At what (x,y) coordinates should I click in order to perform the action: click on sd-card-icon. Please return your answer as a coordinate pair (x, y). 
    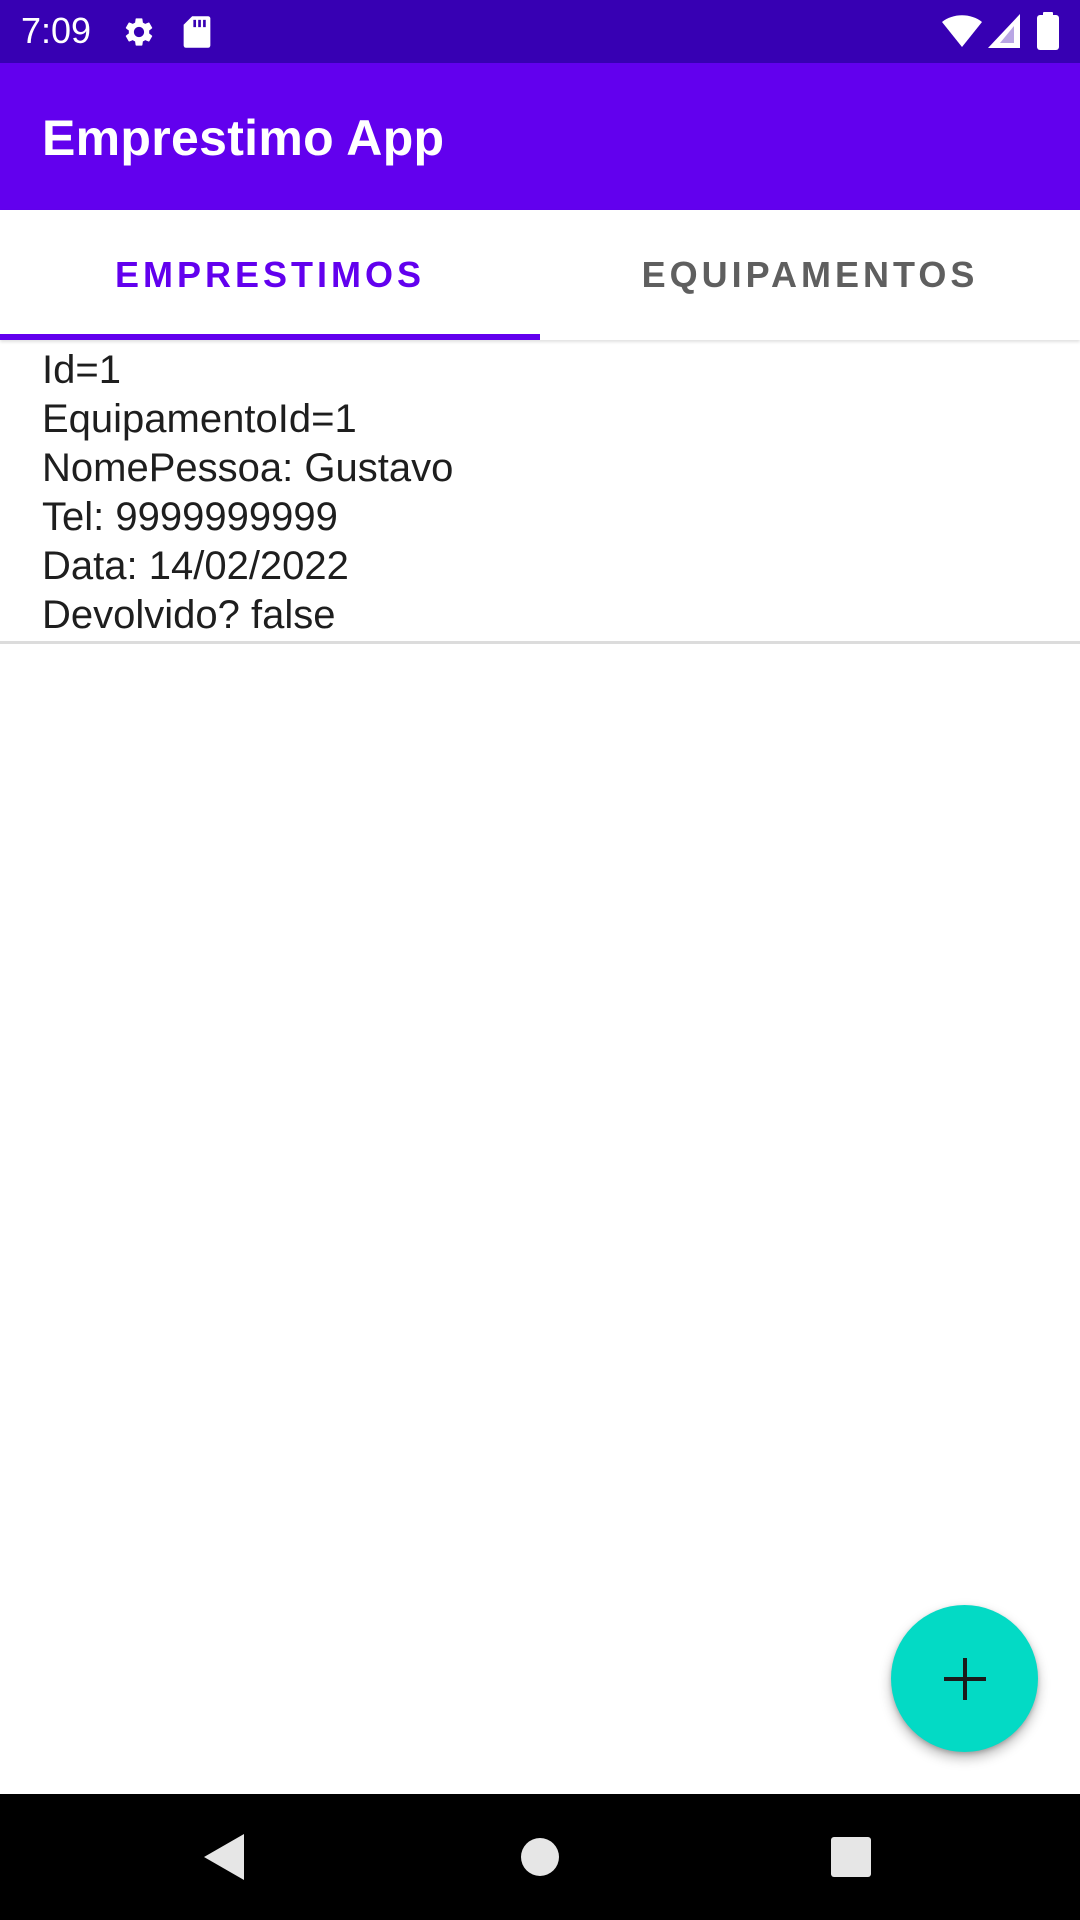
    Looking at the image, I should click on (197, 32).